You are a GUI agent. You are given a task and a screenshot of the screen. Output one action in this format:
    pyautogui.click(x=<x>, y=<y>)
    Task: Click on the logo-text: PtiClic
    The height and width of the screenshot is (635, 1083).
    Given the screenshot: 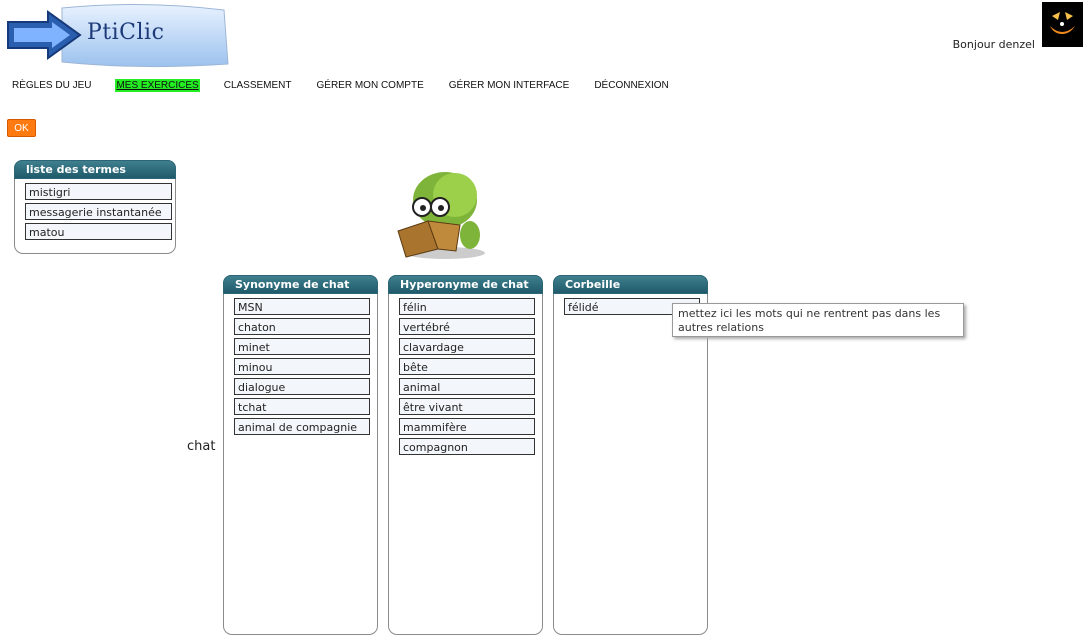 What is the action you would take?
    pyautogui.click(x=126, y=32)
    